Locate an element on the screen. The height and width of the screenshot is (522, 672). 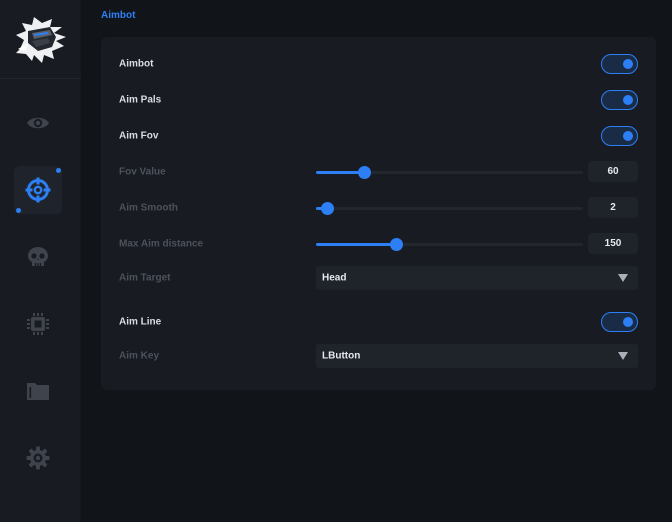
aim-fov-toggle is located at coordinates (619, 136).